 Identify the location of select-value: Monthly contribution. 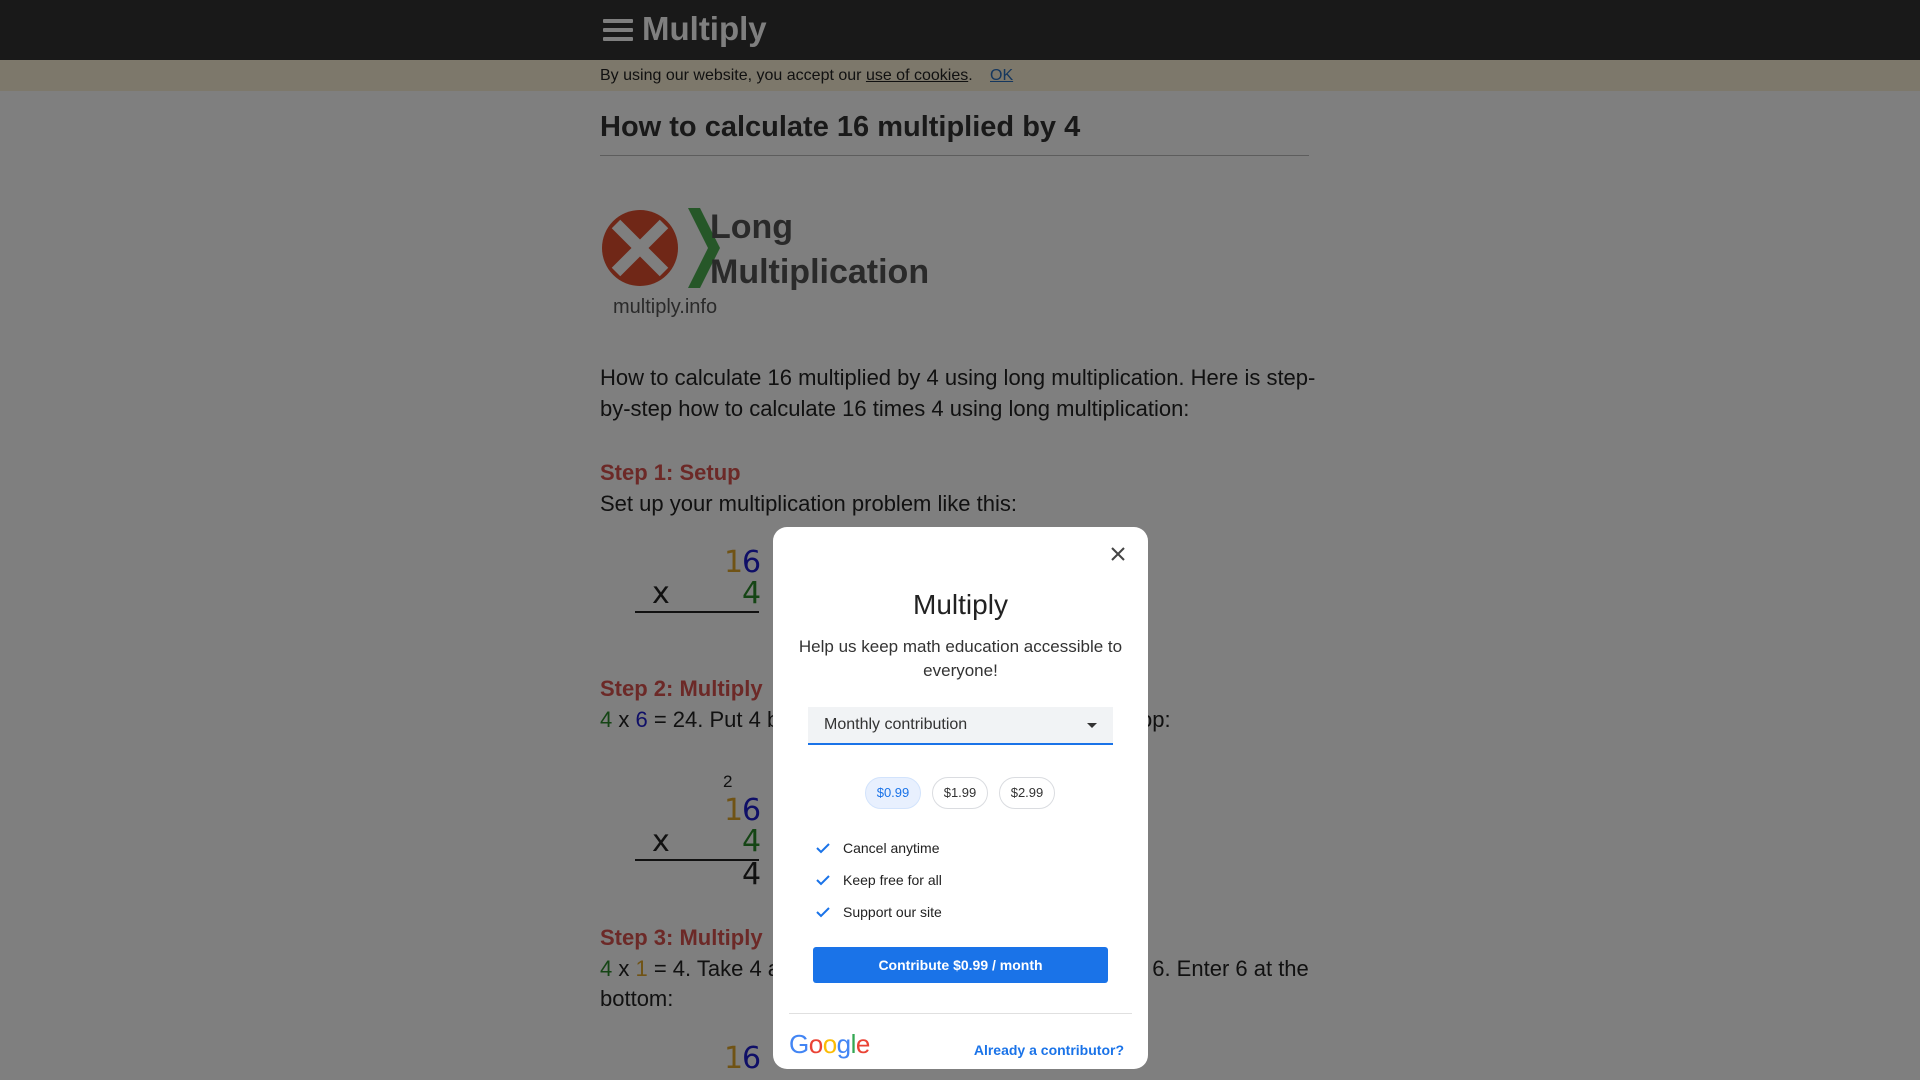
(896, 724).